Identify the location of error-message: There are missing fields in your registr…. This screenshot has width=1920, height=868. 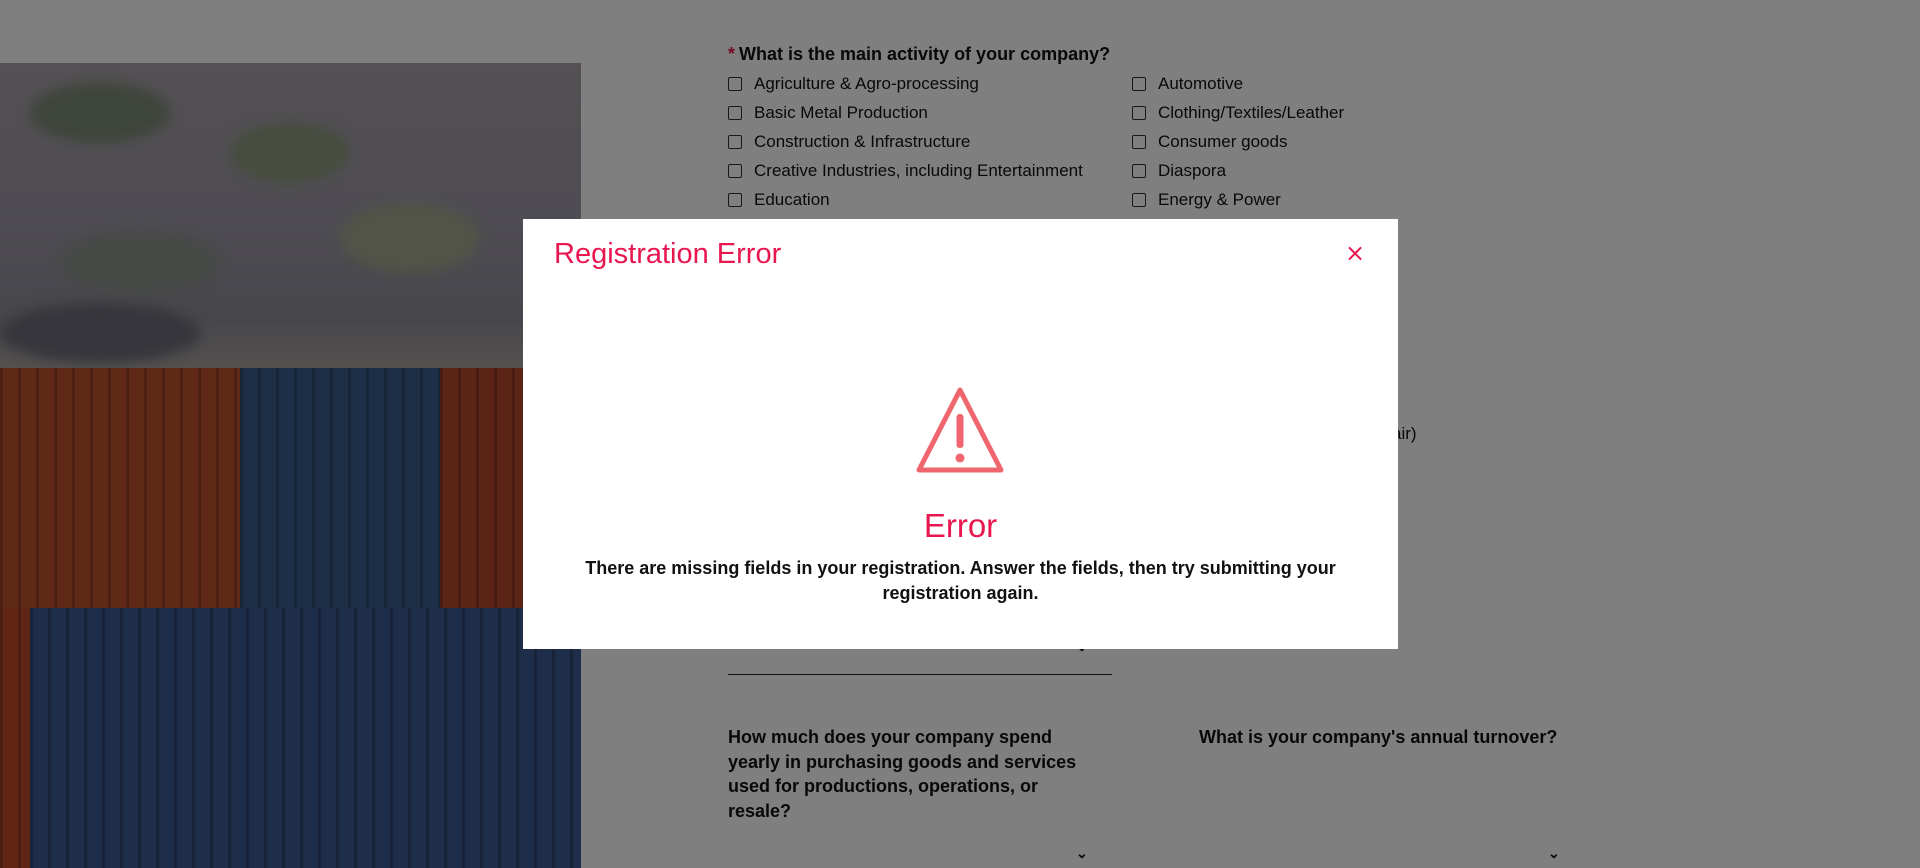
(960, 580).